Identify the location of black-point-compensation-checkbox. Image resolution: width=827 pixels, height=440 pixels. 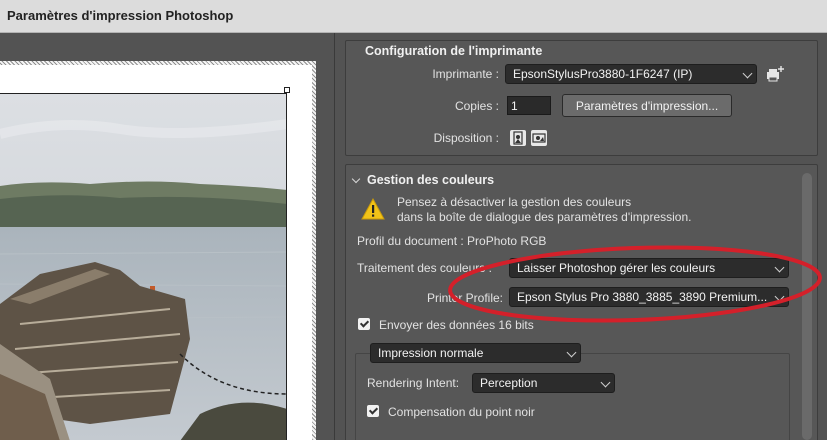
(373, 411).